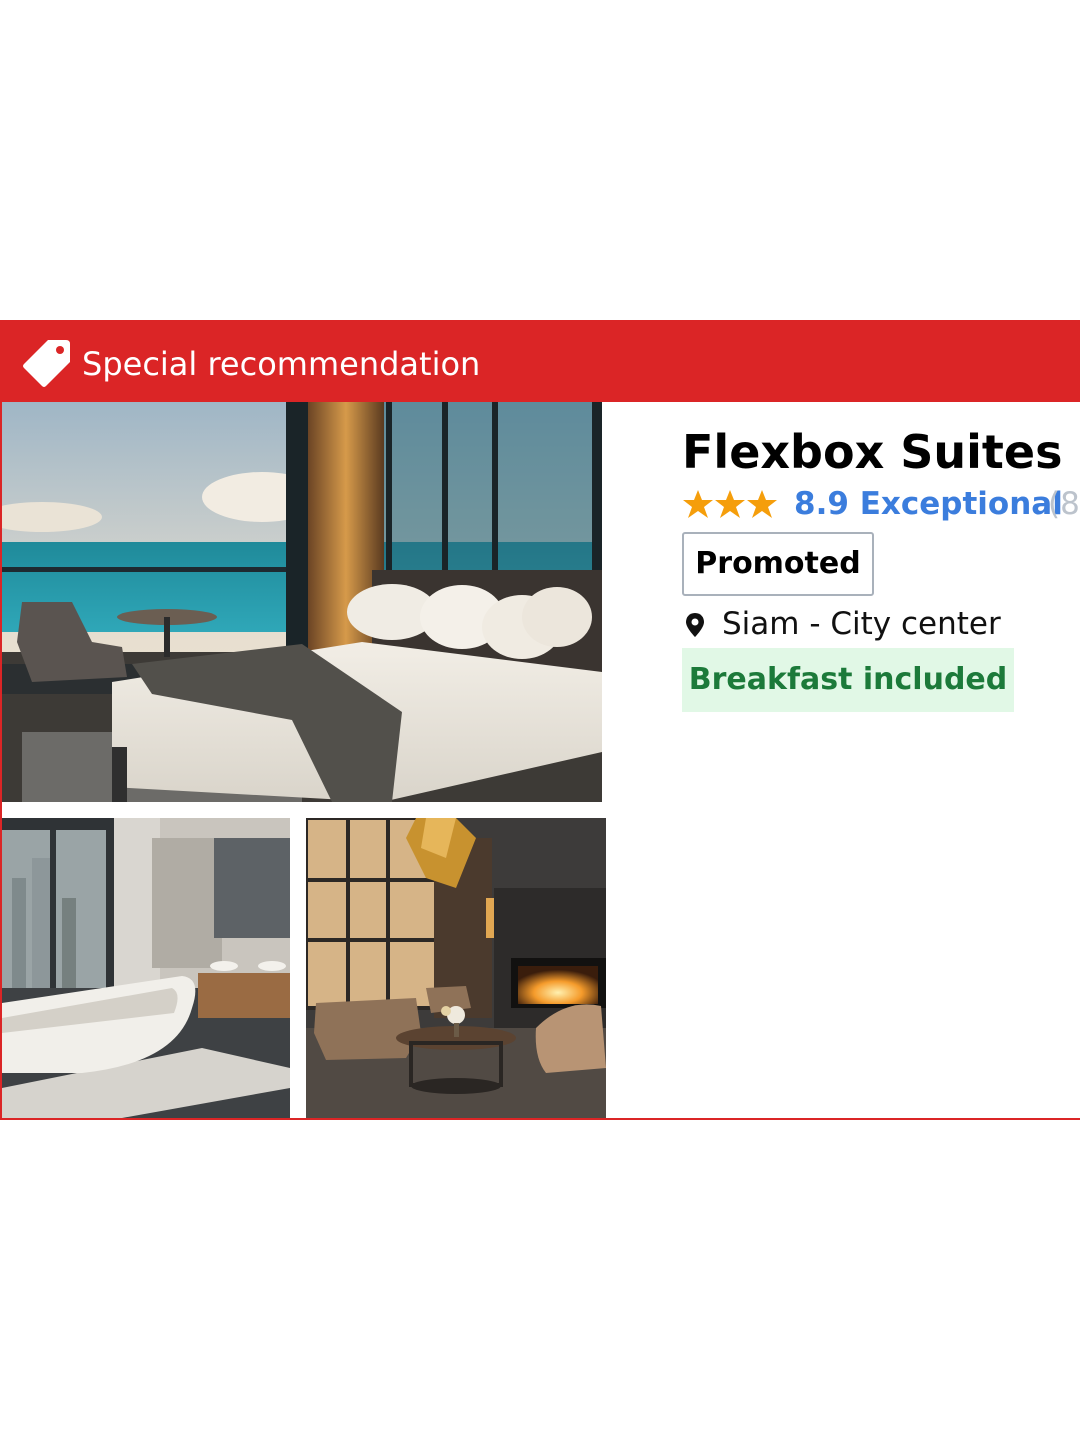  I want to click on bathroom-image, so click(146, 968).